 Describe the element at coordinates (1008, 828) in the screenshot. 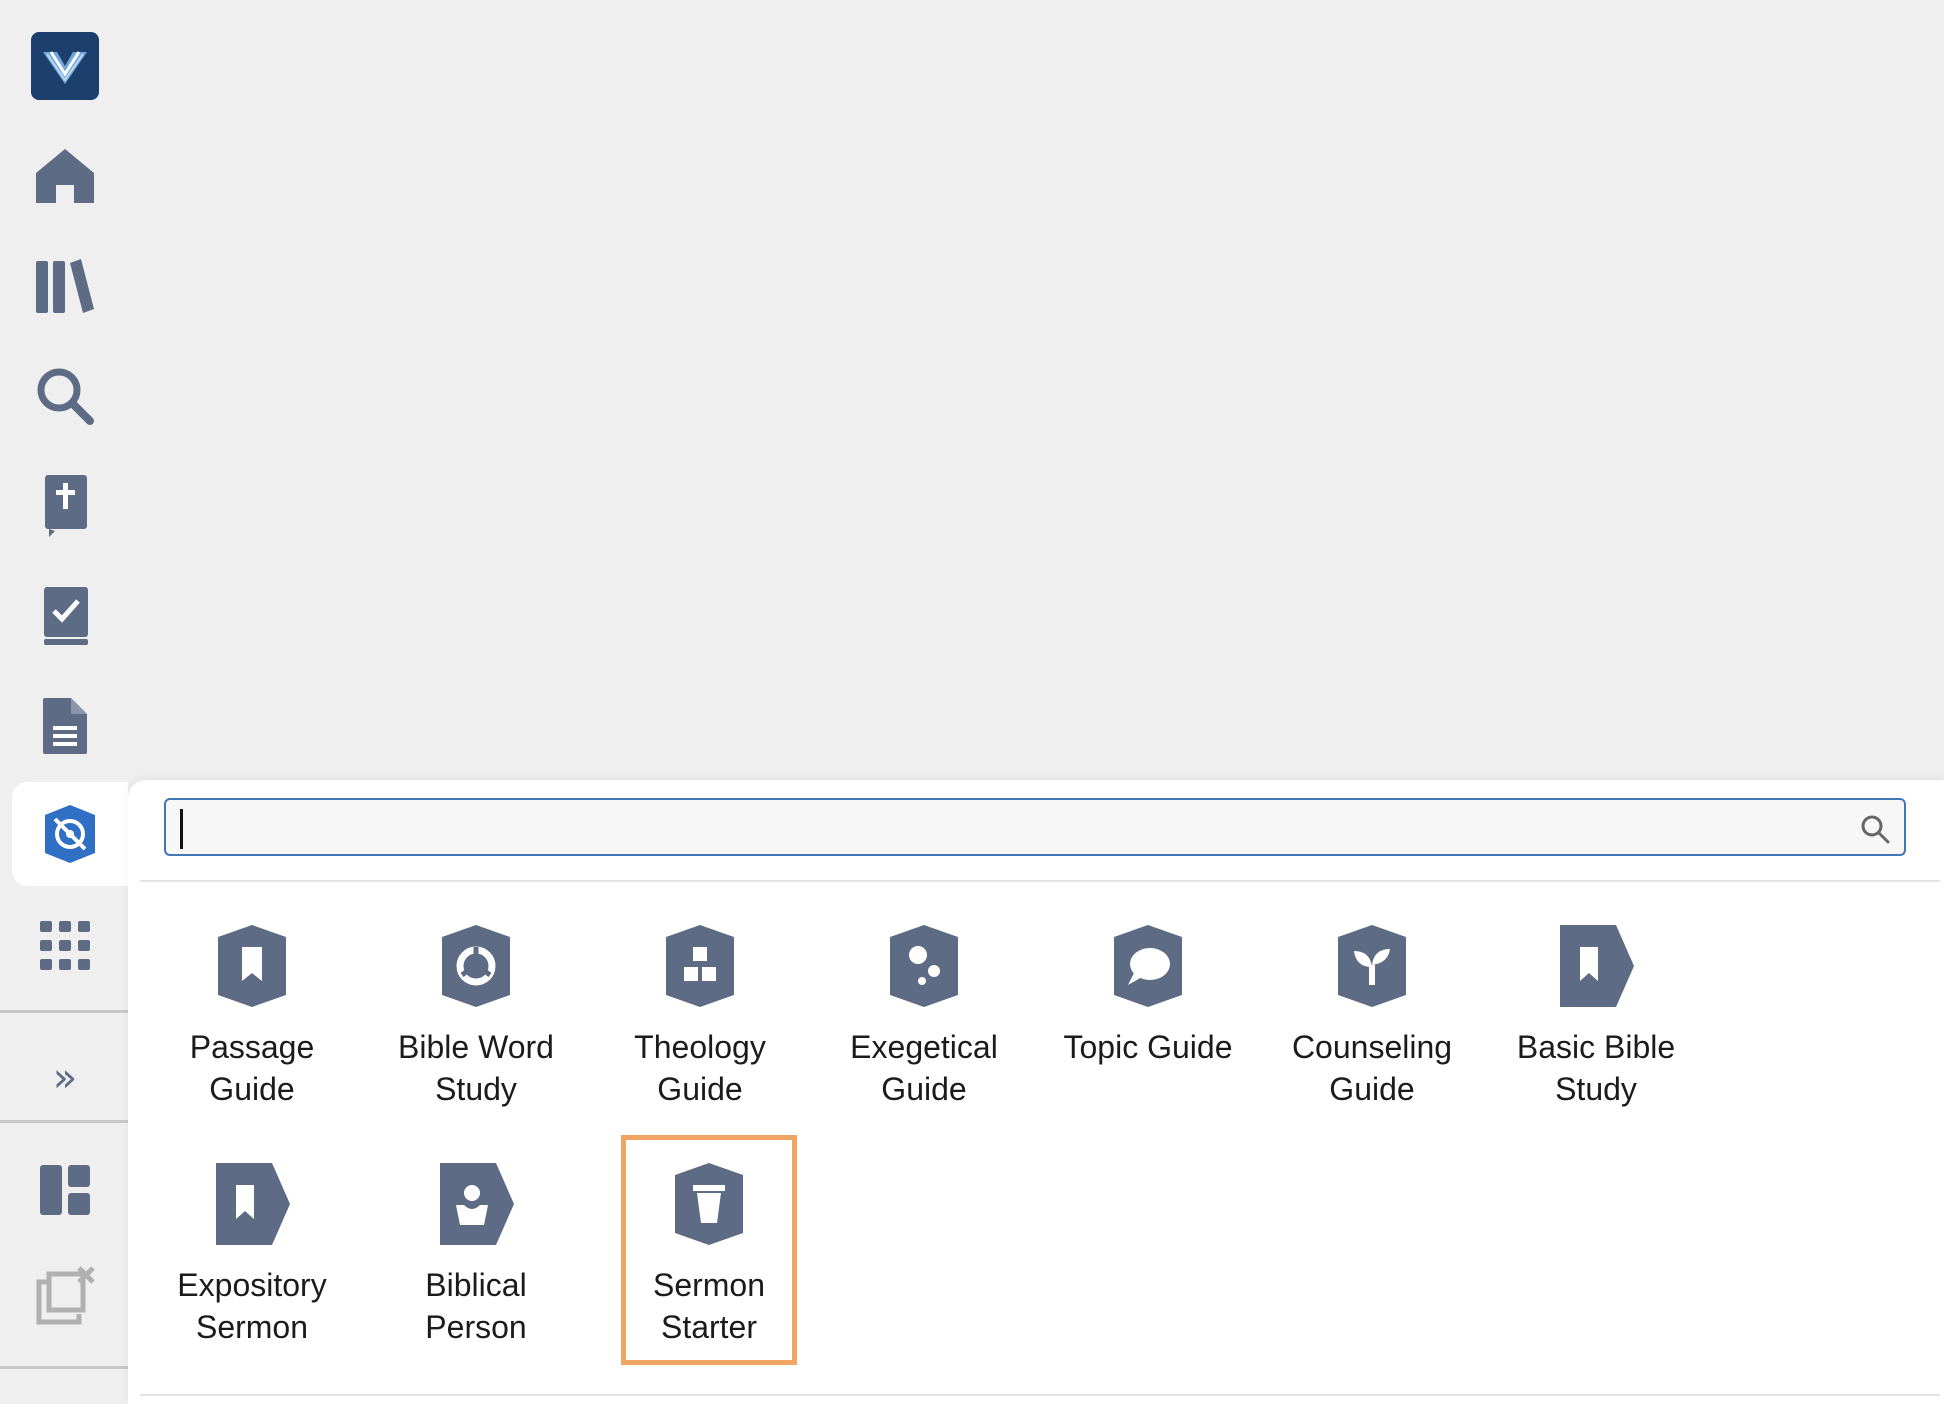

I see `guide-search-input` at that location.